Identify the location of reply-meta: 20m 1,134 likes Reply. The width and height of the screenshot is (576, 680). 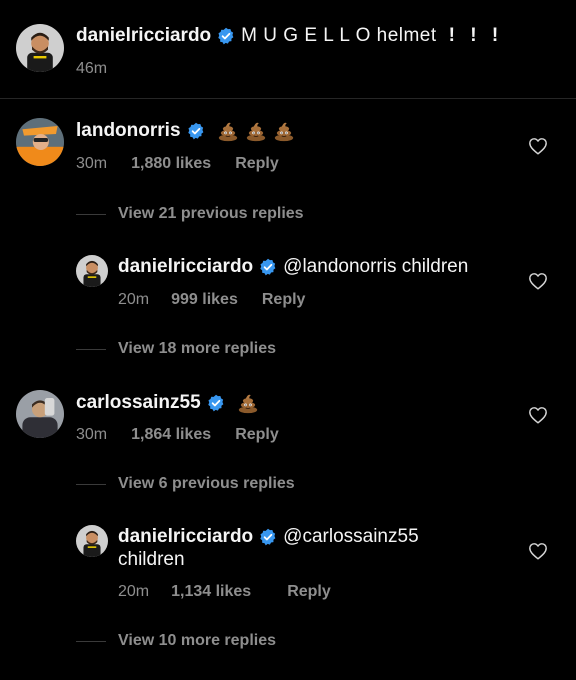
(224, 592).